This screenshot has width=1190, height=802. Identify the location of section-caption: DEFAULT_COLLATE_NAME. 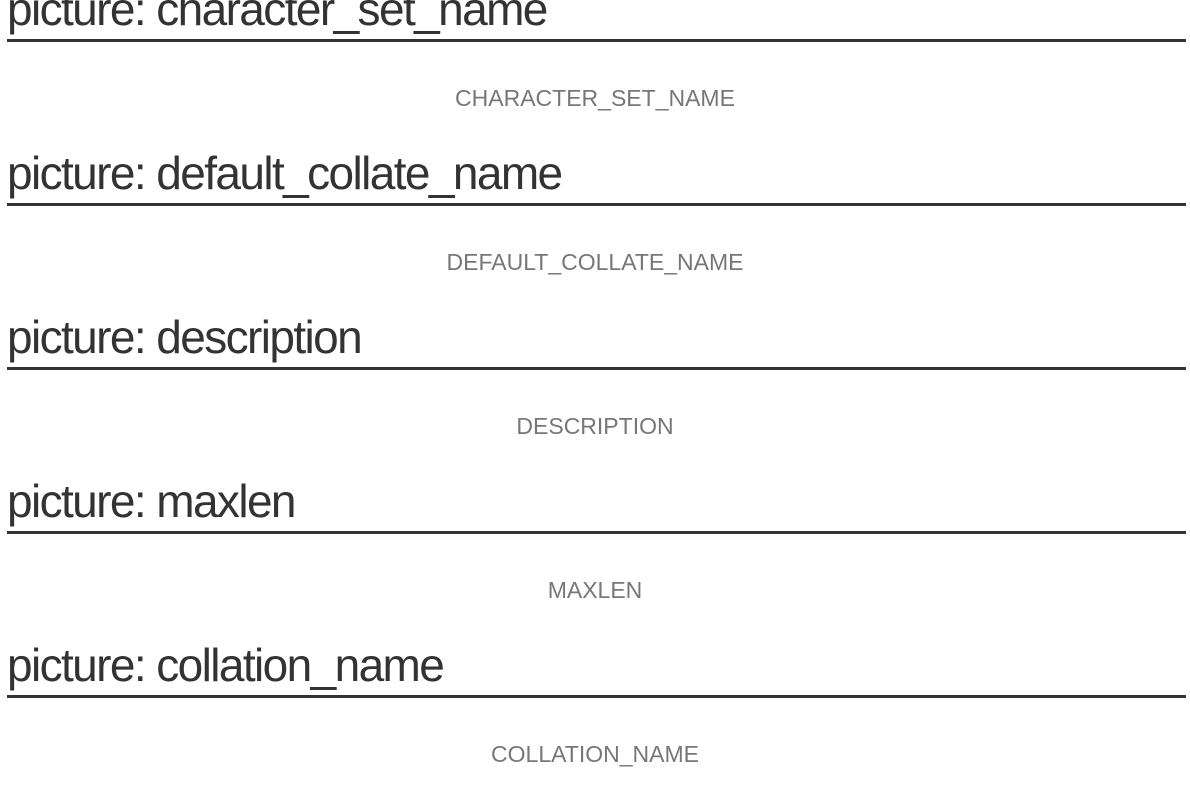
(595, 262).